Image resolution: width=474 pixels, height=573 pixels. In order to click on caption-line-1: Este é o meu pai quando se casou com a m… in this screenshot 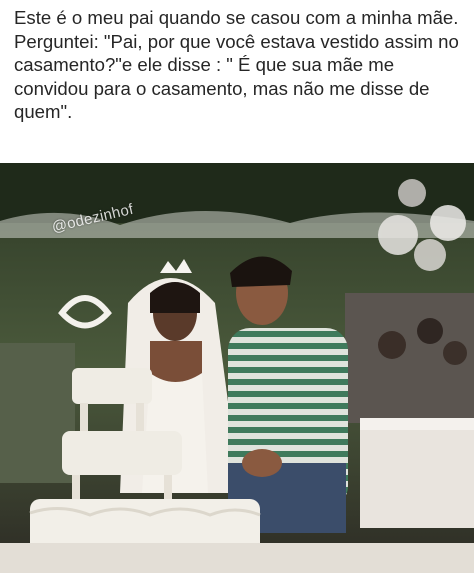, I will do `click(236, 17)`.